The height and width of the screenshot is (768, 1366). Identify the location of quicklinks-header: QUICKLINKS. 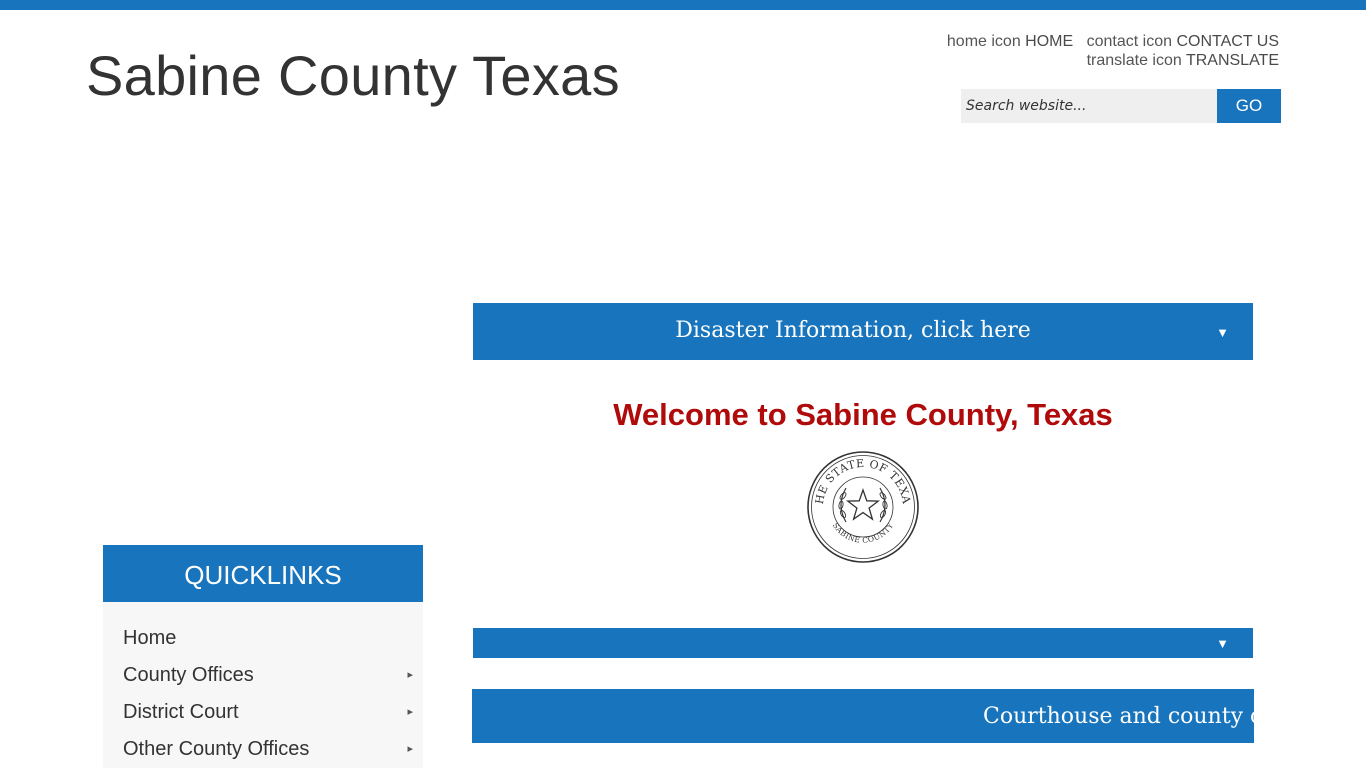
(263, 573).